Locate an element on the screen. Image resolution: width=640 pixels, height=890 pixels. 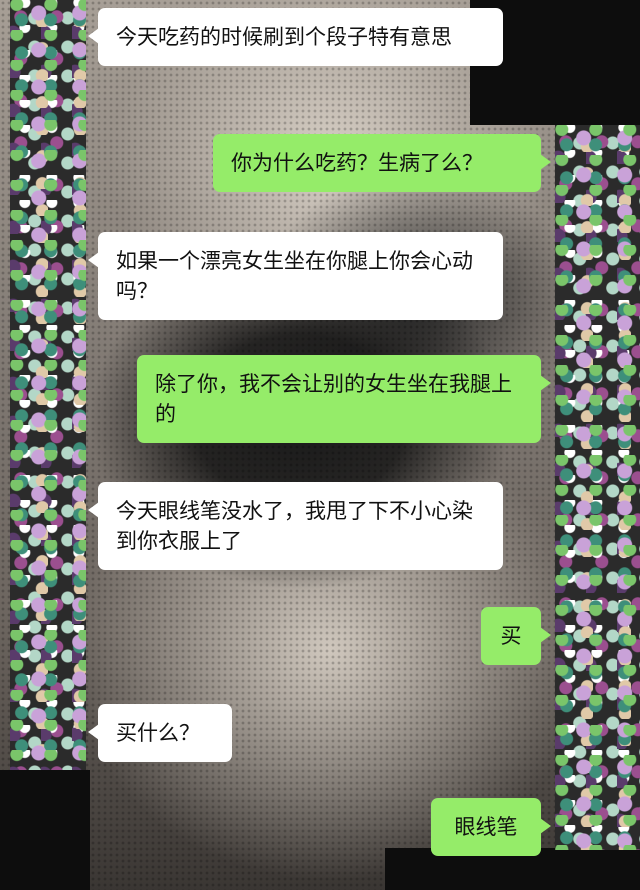
incoming-message-bubble: 今天眼线笔没水了，我甩了下不小心染到你衣服上了 is located at coordinates (295, 526).